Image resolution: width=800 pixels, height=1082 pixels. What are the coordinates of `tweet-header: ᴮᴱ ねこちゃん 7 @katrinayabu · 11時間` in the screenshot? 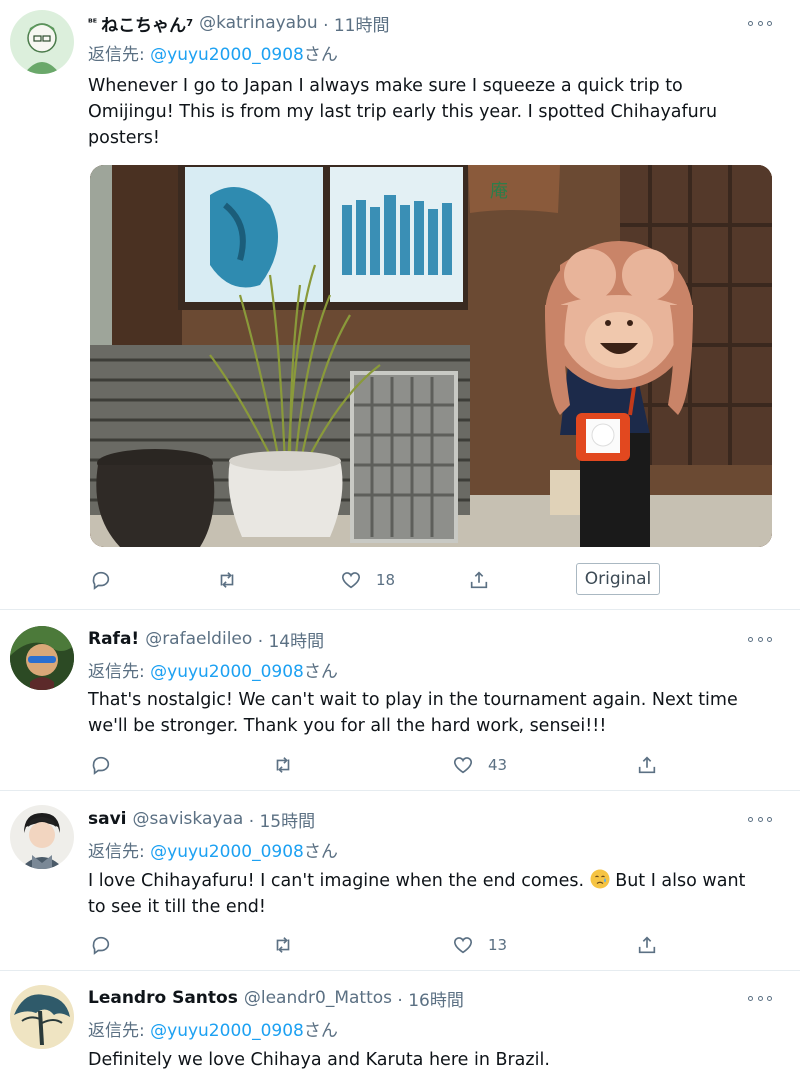 It's located at (239, 23).